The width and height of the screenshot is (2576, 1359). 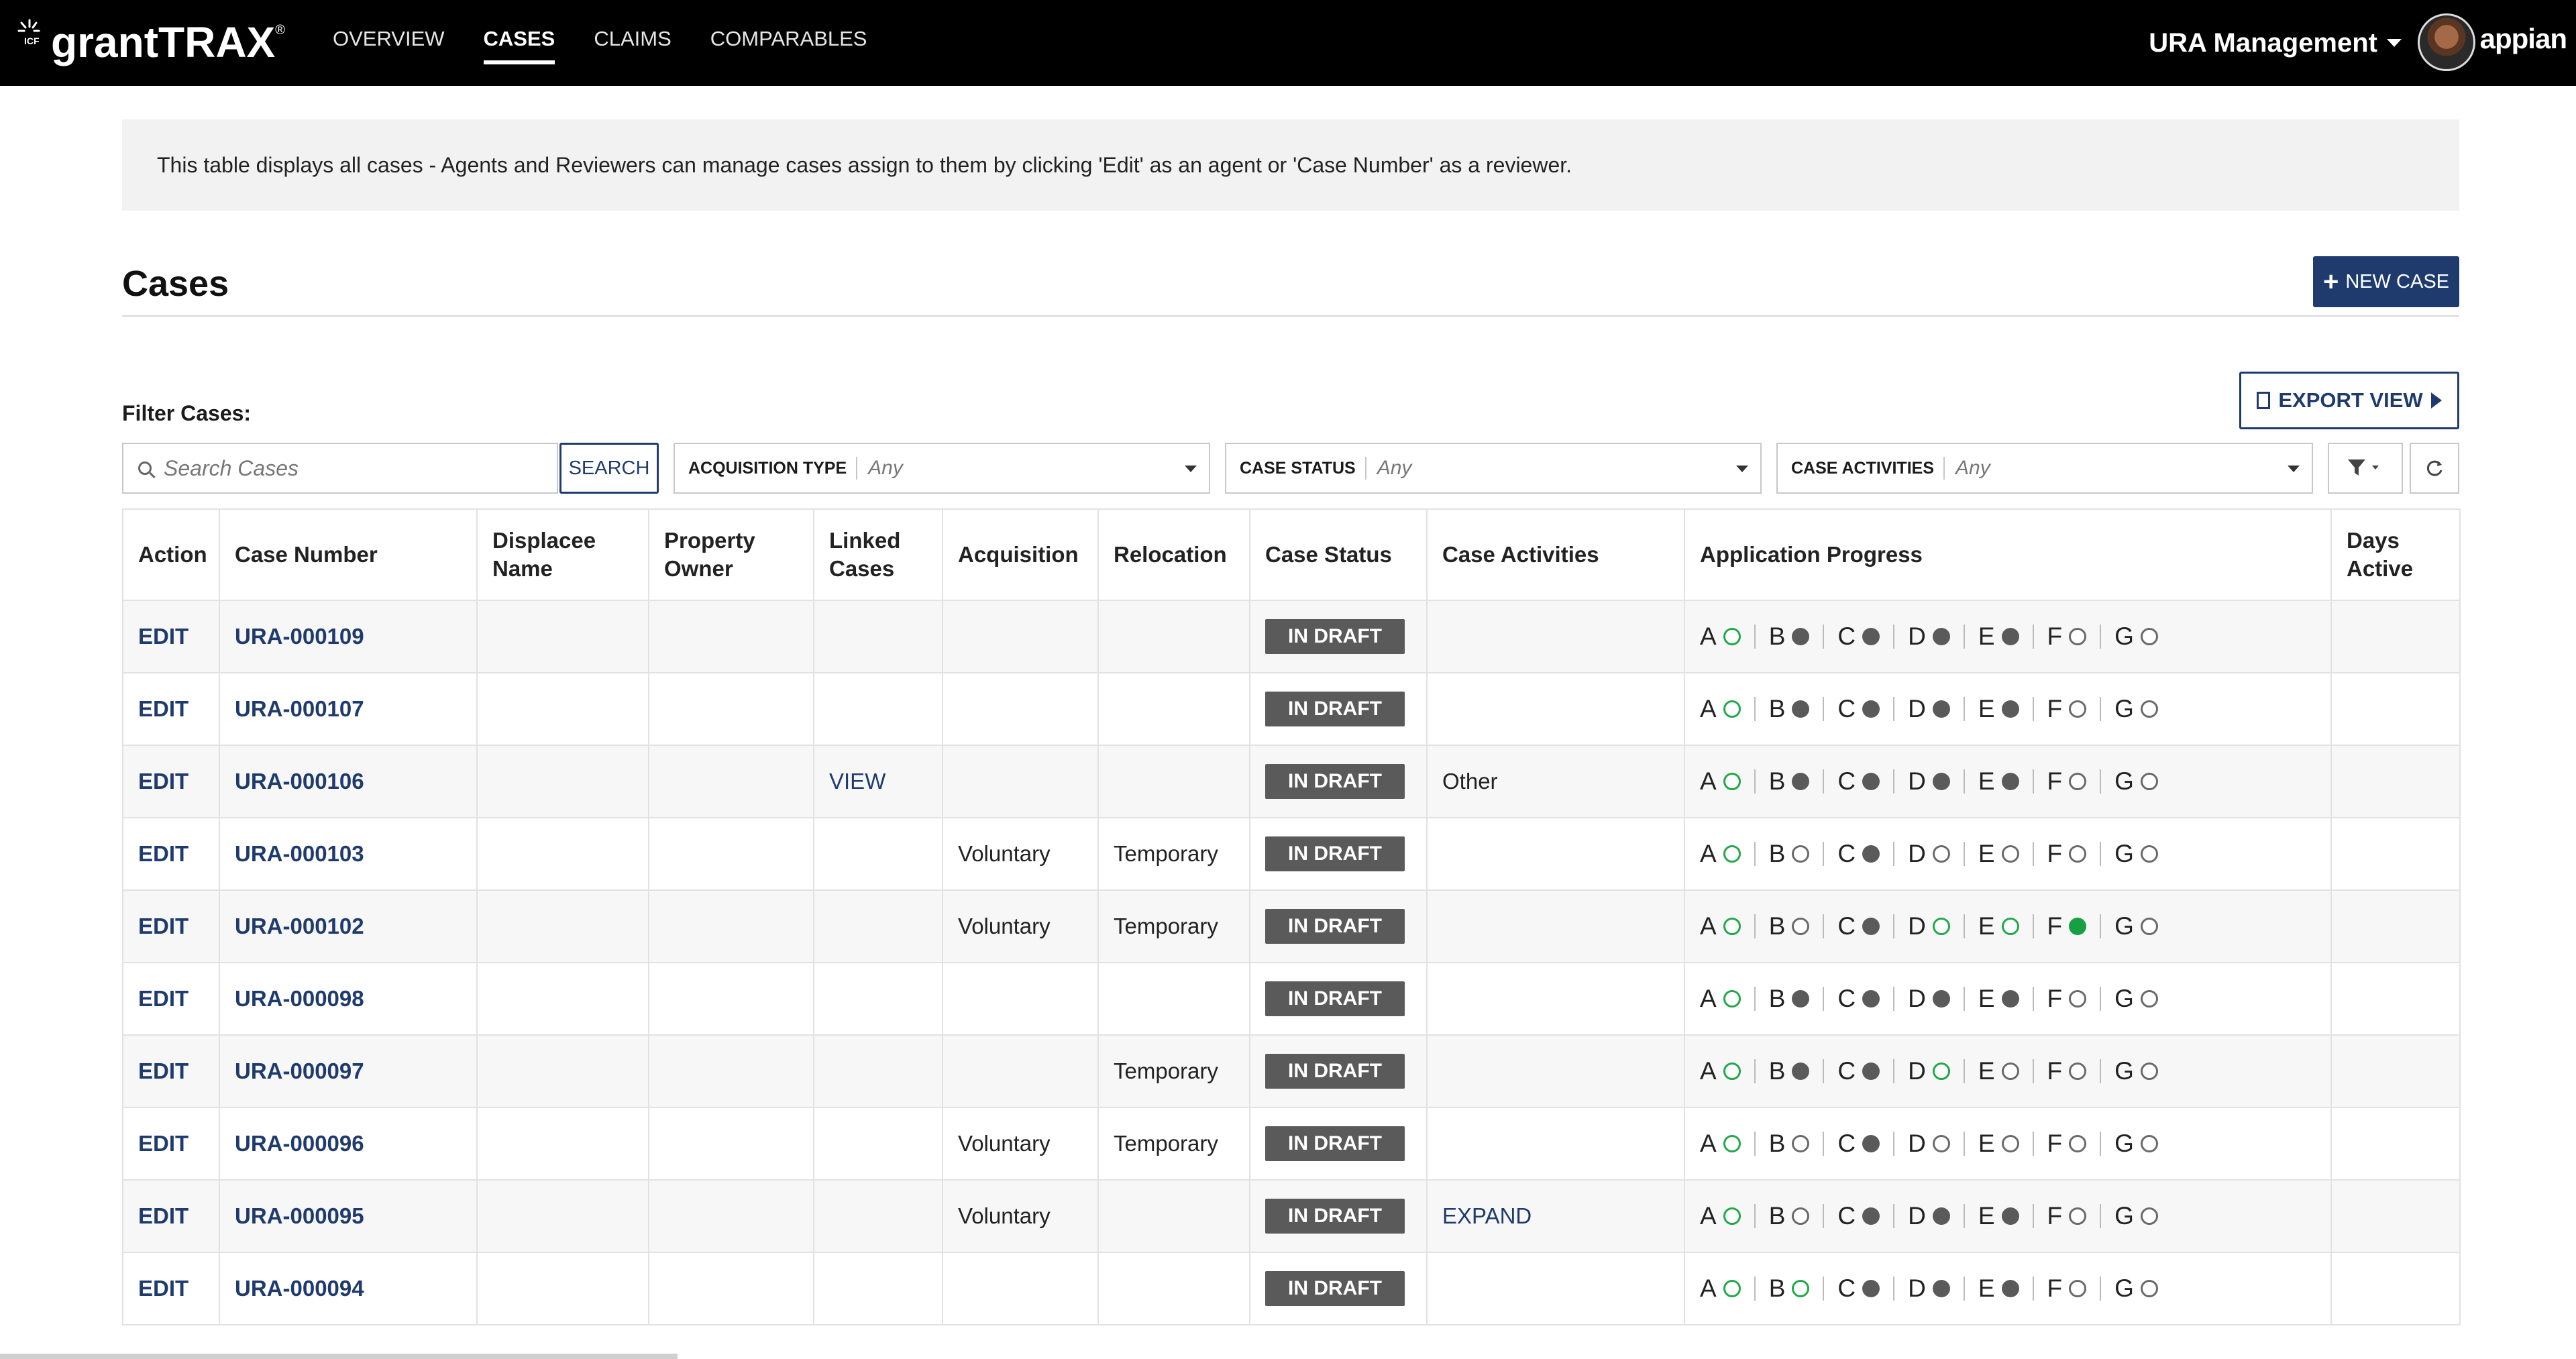 I want to click on grantrax-logo: ICF grantTRAX ®, so click(x=150, y=42).